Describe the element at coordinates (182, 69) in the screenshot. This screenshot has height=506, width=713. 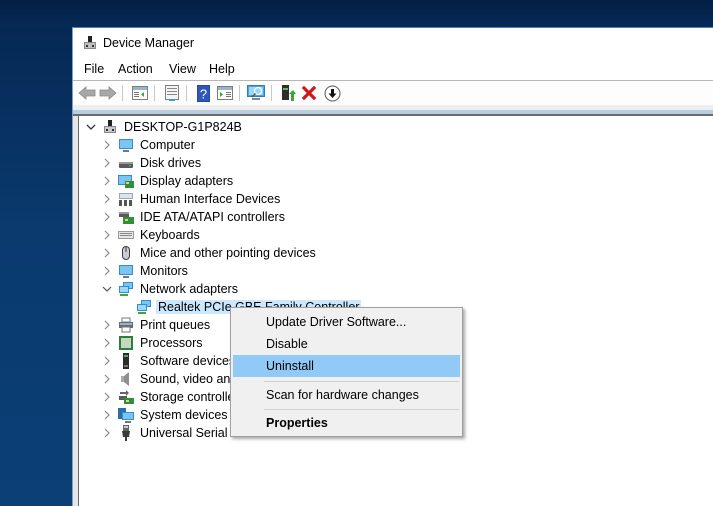
I see `menu-view: View` at that location.